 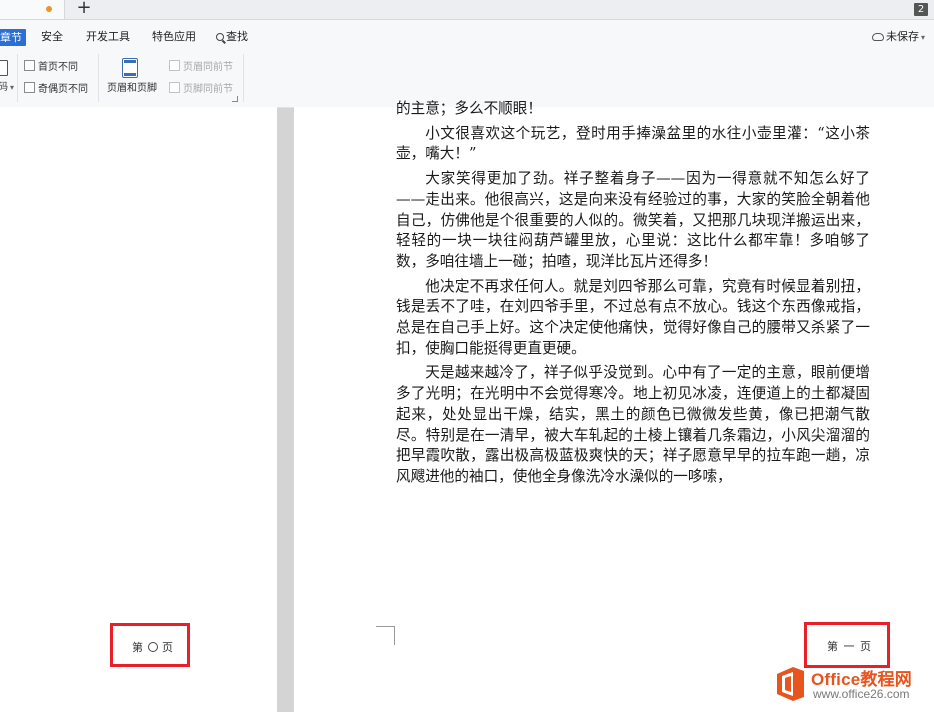 I want to click on right-page-footer: 第 一 页, so click(x=849, y=646).